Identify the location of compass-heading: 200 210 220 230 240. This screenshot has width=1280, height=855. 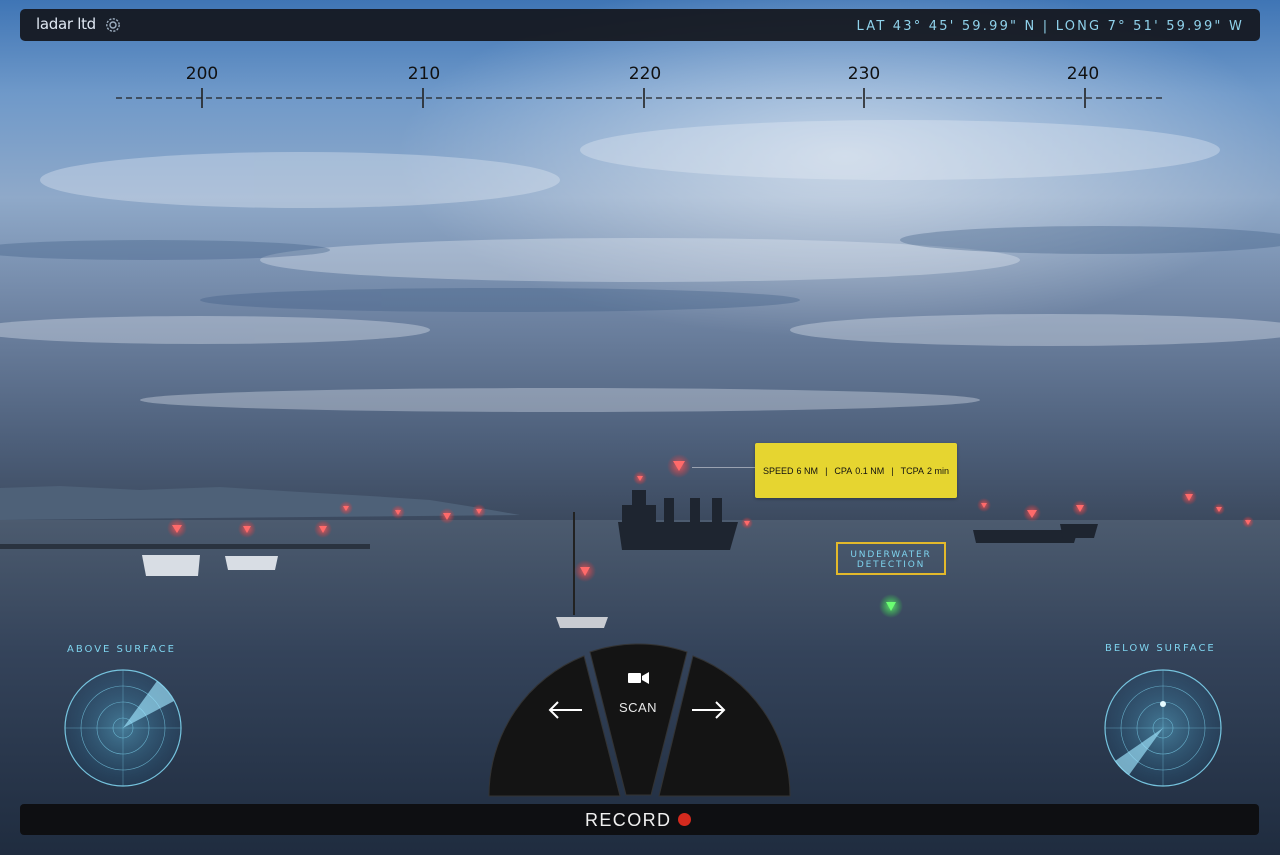
(640, 86).